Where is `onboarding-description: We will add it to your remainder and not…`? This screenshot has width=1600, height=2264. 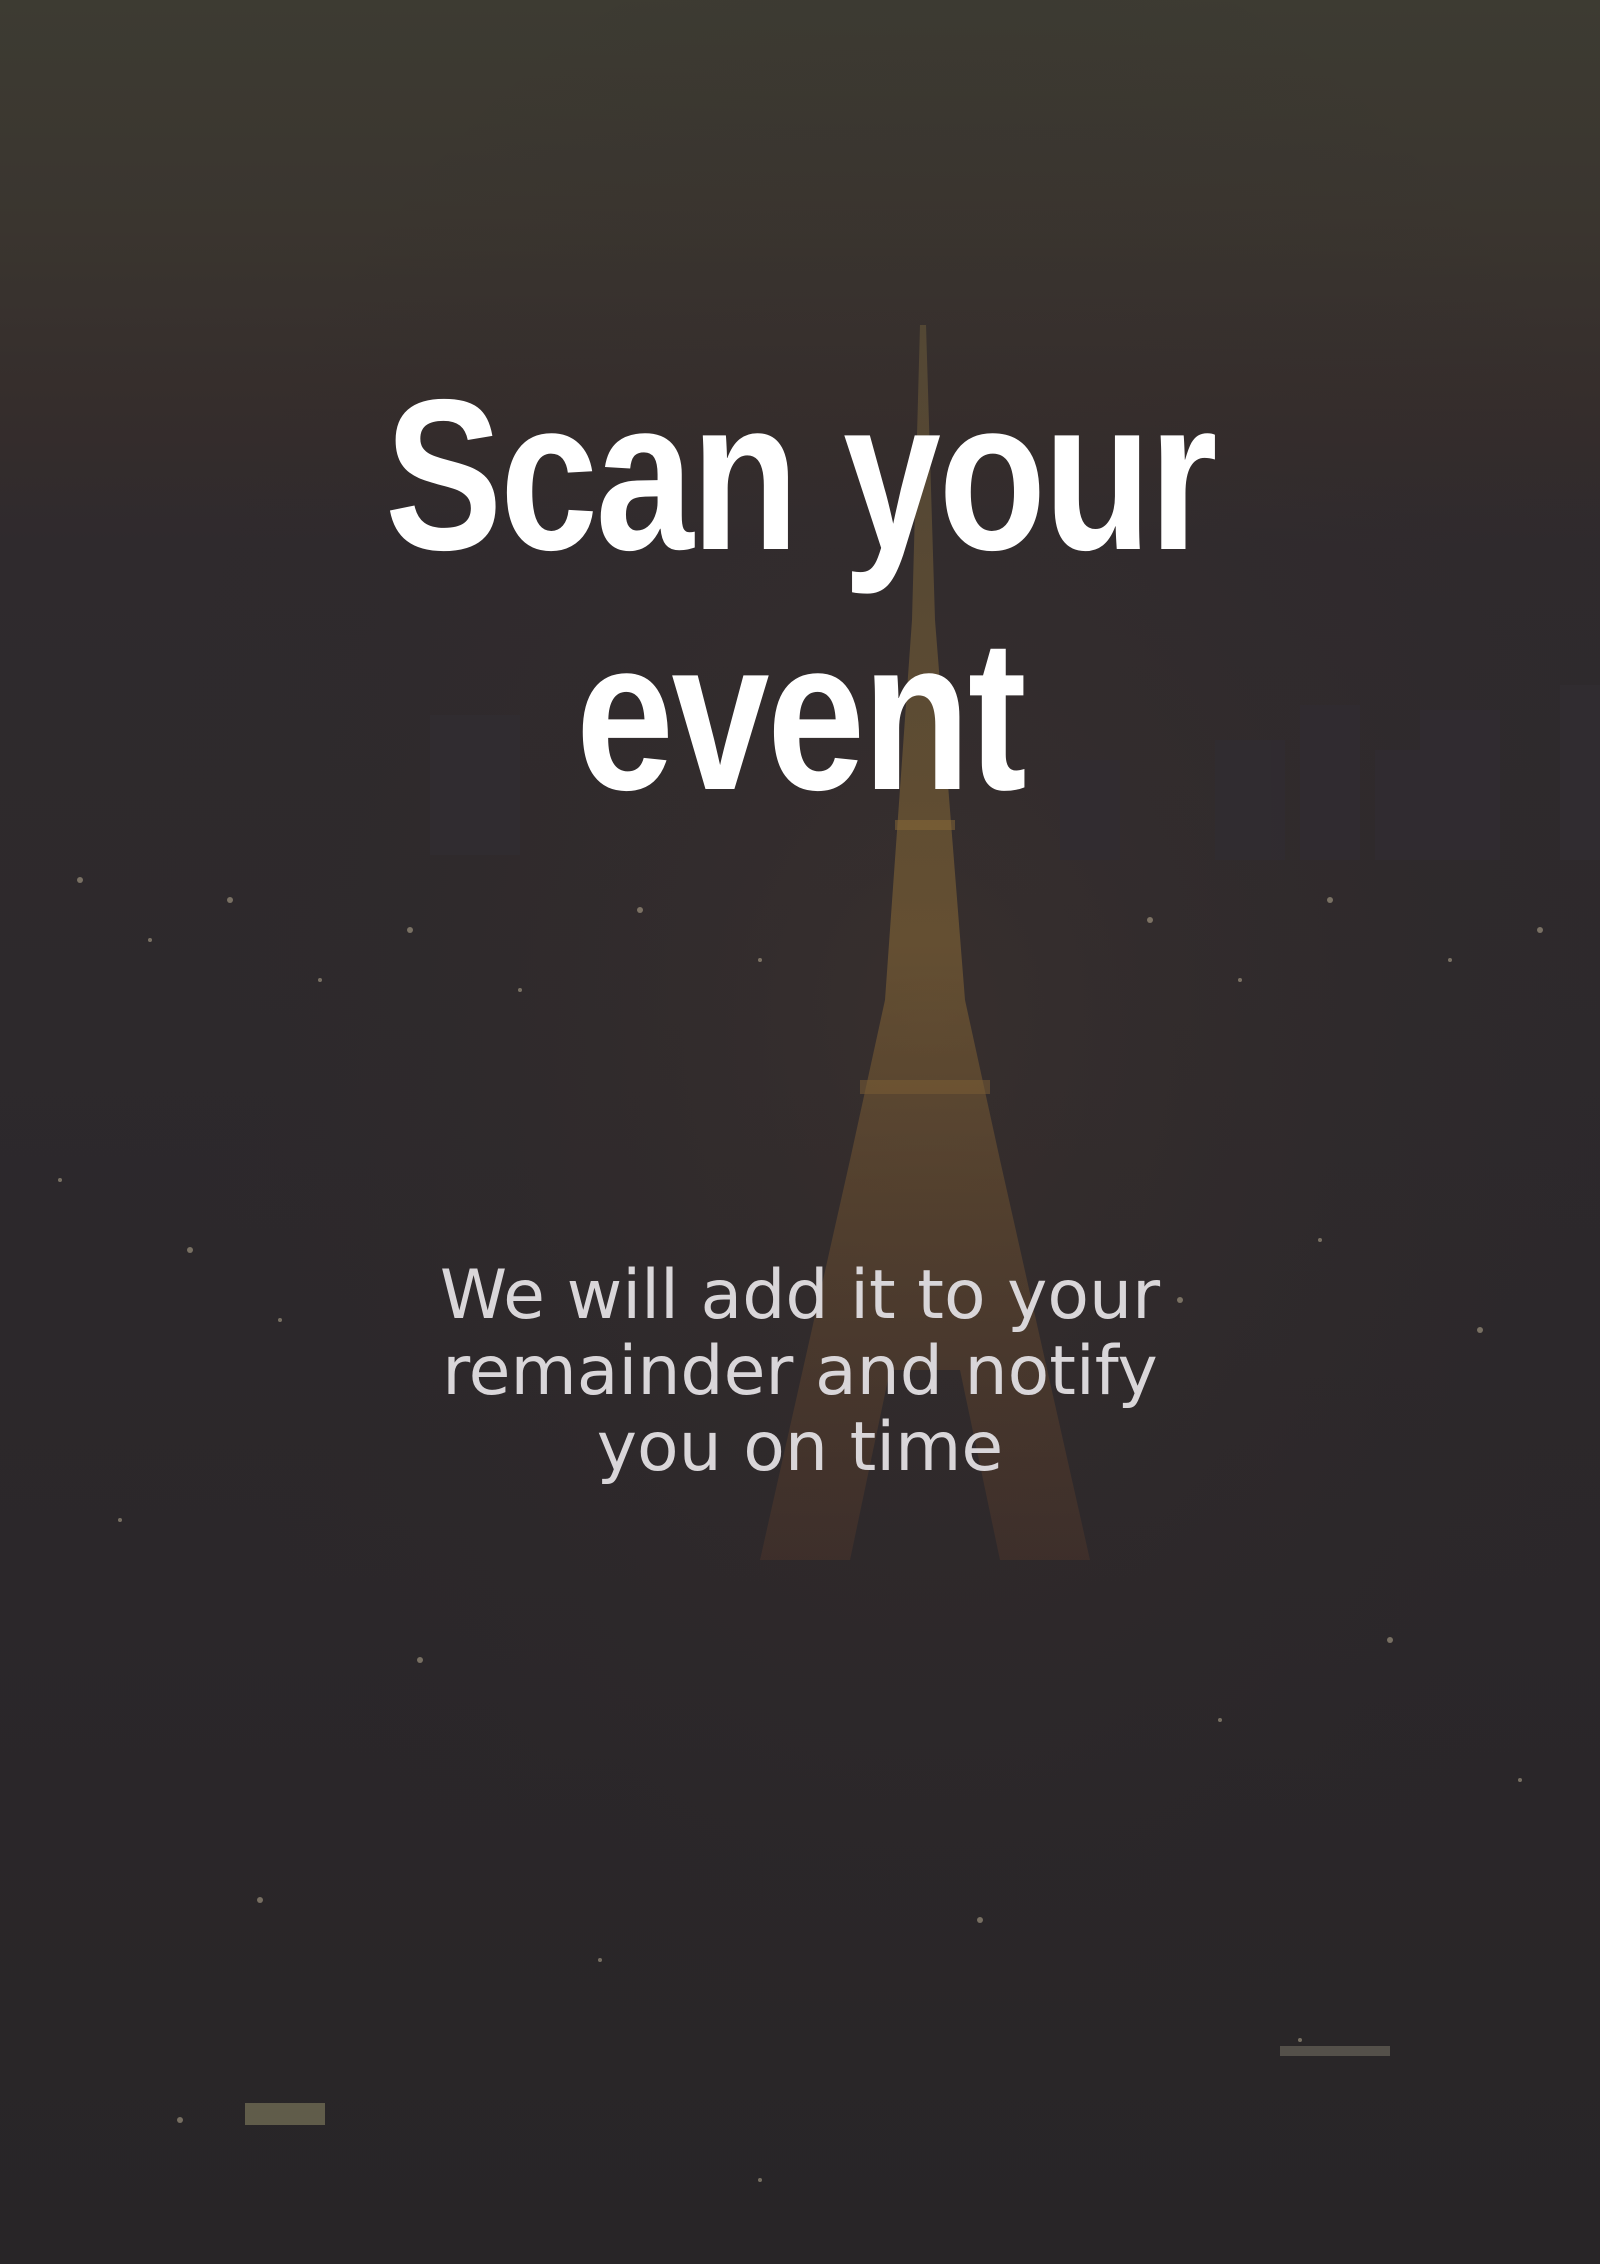
onboarding-description: We will add it to your remainder and not… is located at coordinates (800, 1371).